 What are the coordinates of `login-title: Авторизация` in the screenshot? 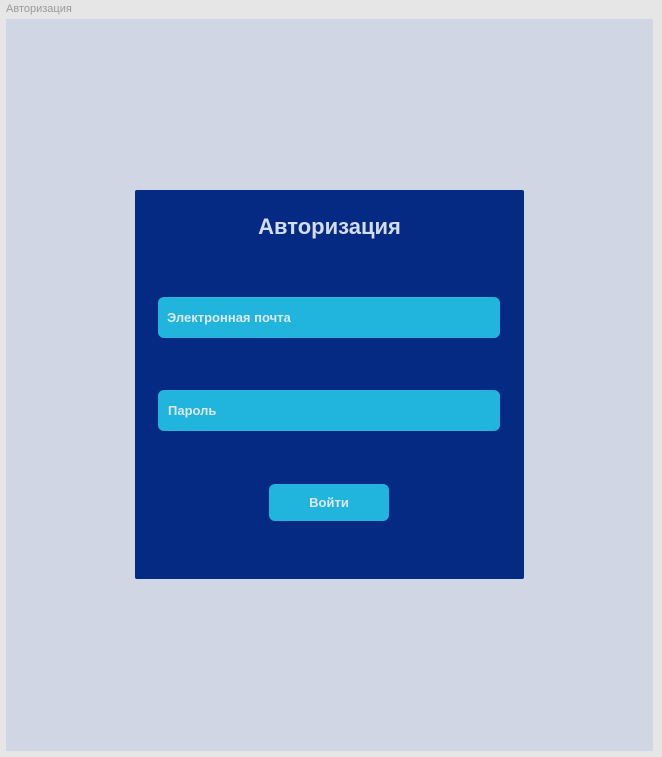 It's located at (329, 226).